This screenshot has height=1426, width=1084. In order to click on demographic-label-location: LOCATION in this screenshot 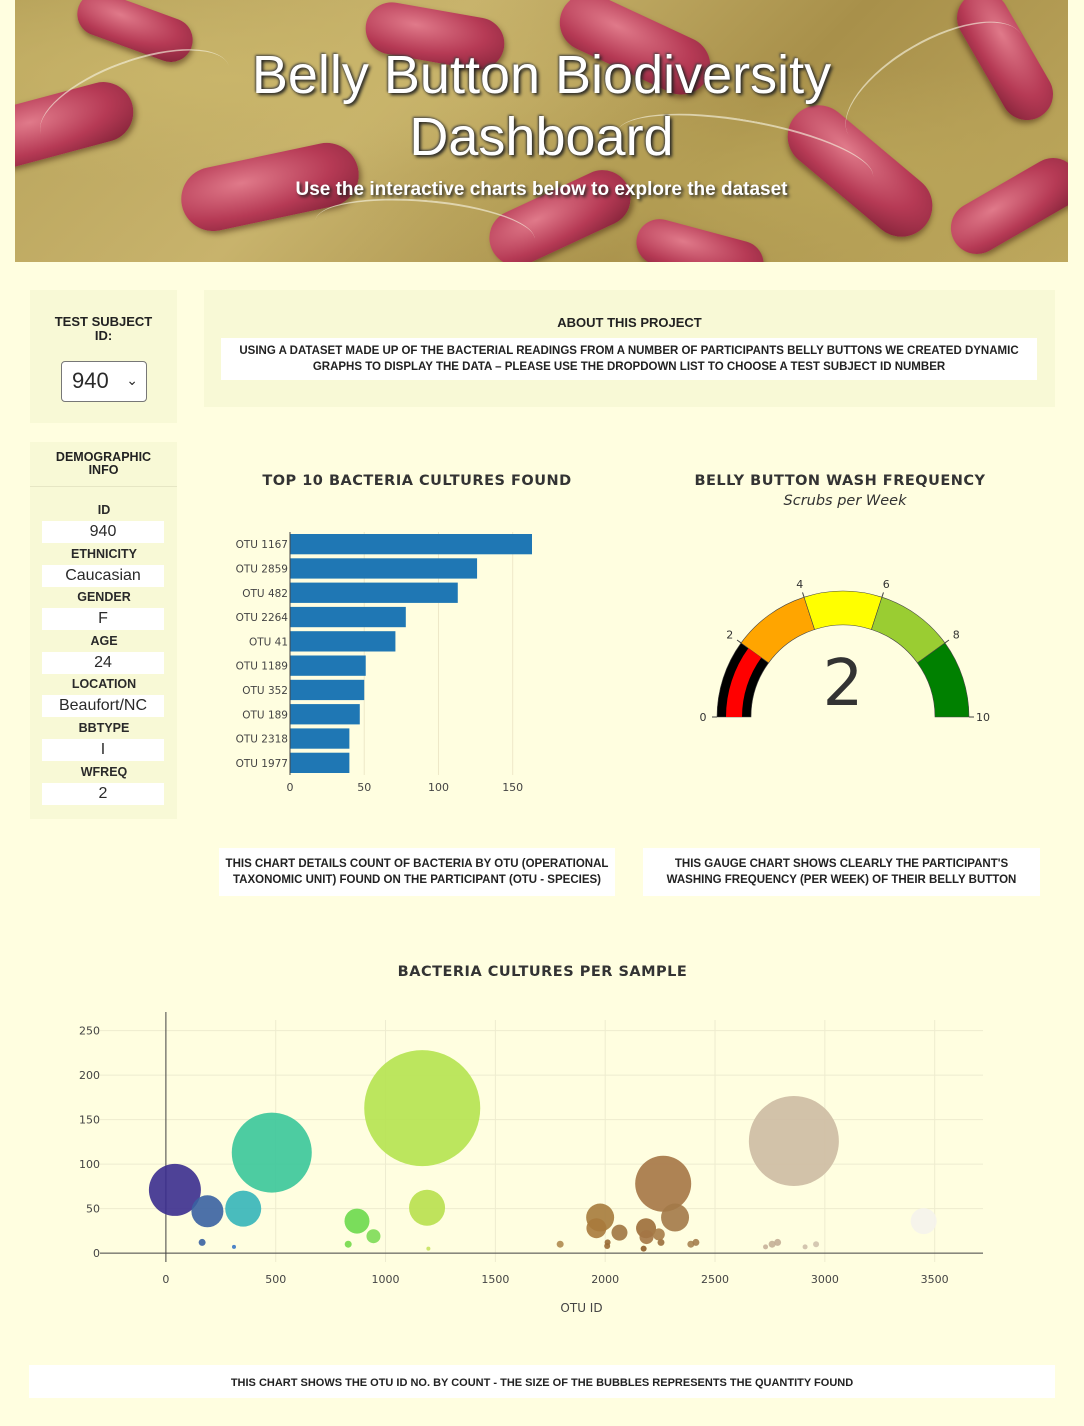, I will do `click(104, 684)`.